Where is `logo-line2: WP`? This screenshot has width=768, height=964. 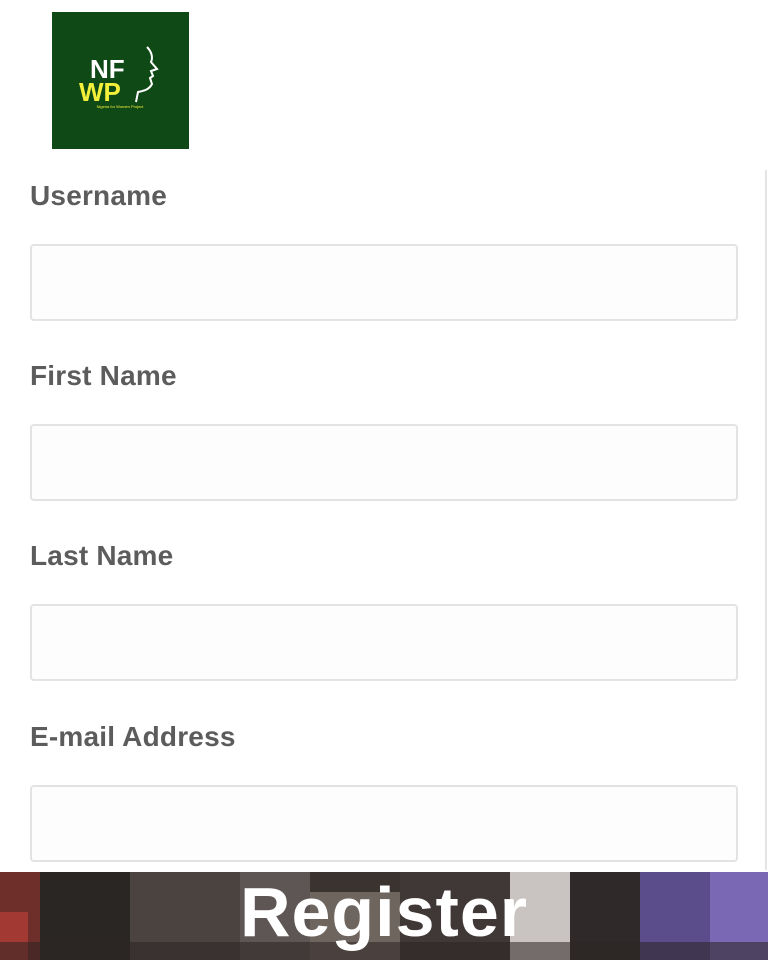 logo-line2: WP is located at coordinates (100, 92).